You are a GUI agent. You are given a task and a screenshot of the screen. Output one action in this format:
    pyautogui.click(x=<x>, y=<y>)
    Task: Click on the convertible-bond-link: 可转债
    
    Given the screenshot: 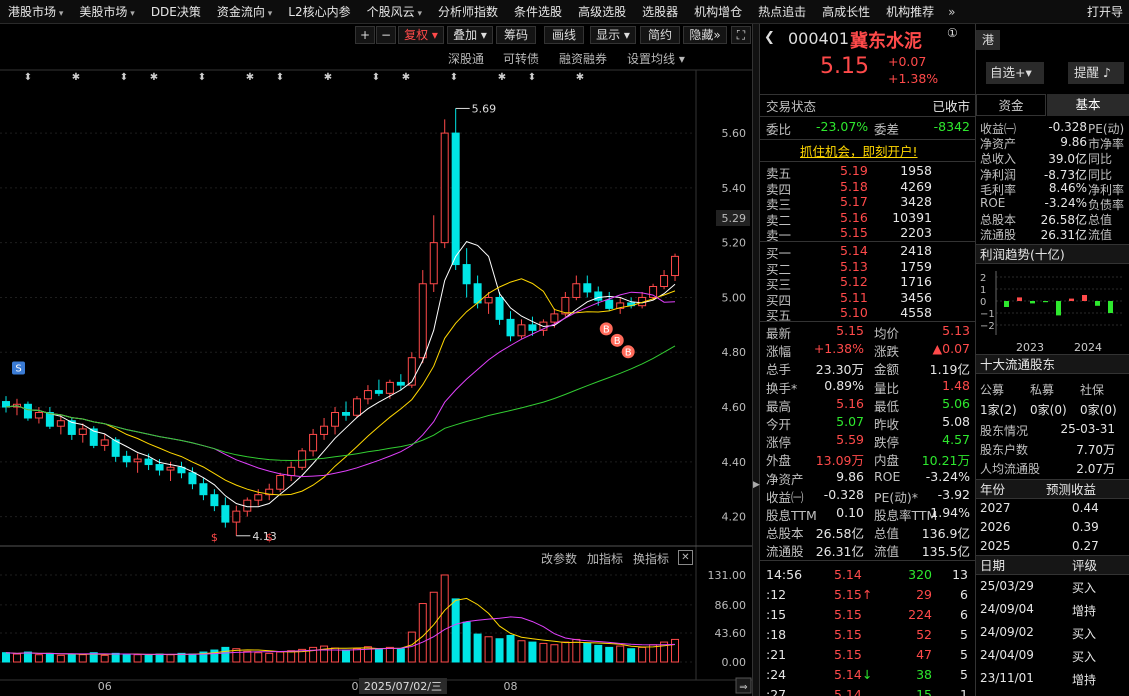 What is the action you would take?
    pyautogui.click(x=521, y=58)
    